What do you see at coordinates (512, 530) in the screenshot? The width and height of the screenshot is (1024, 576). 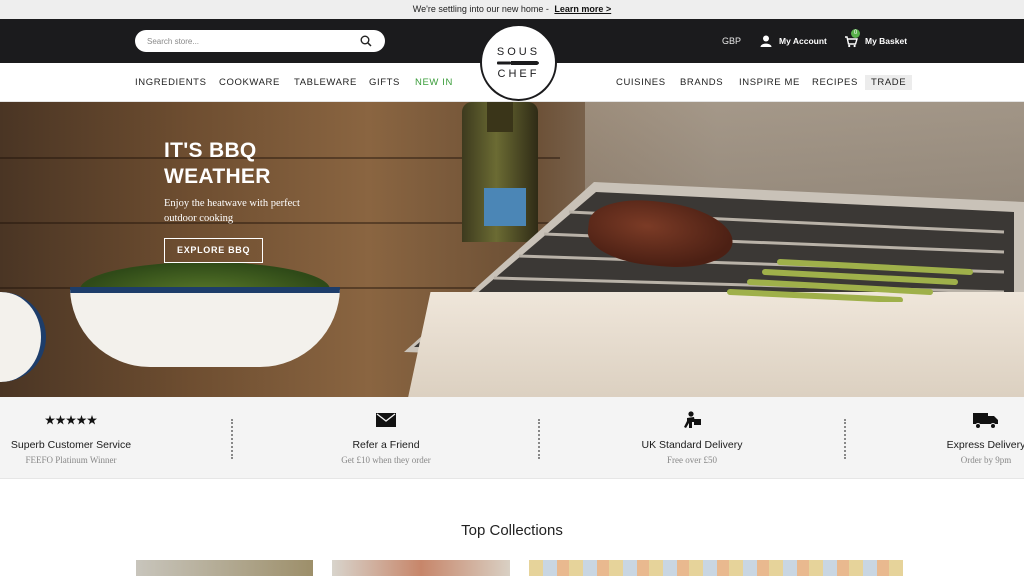 I see `top-collections-heading: Top Collections` at bounding box center [512, 530].